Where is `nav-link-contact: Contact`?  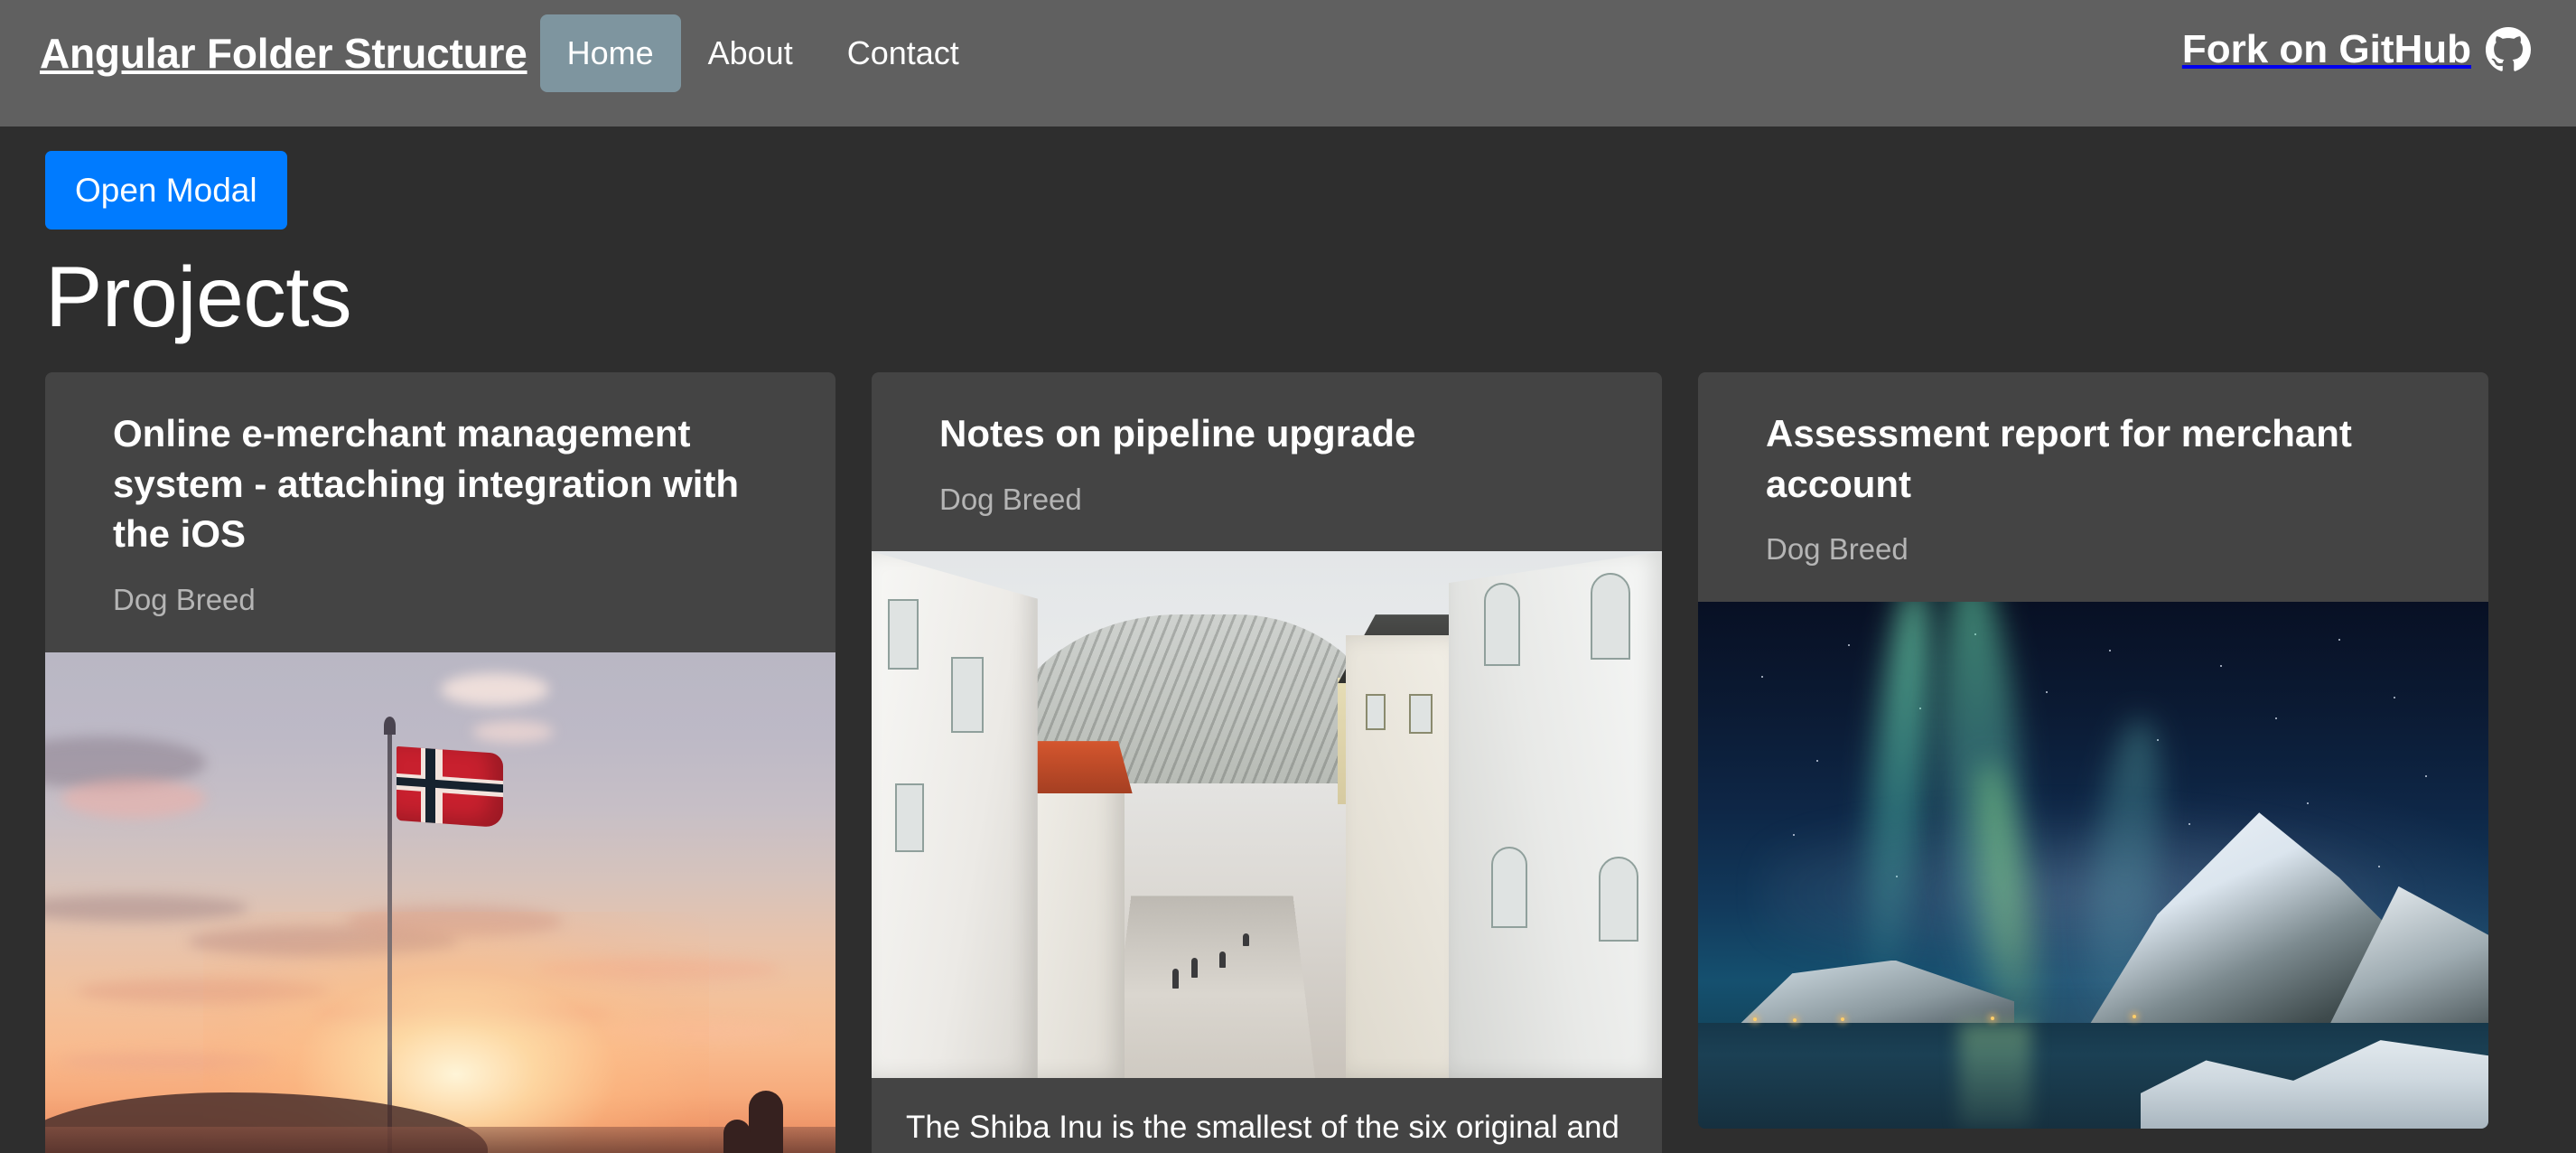 nav-link-contact: Contact is located at coordinates (903, 53).